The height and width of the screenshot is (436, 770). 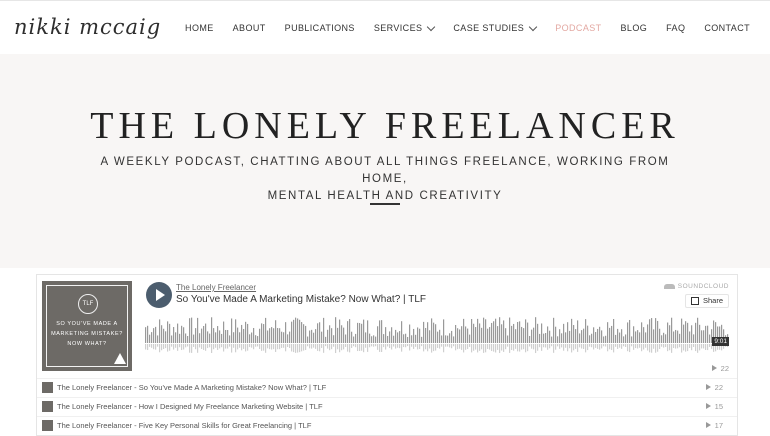 I want to click on nav-faq: FAQ, so click(x=675, y=28).